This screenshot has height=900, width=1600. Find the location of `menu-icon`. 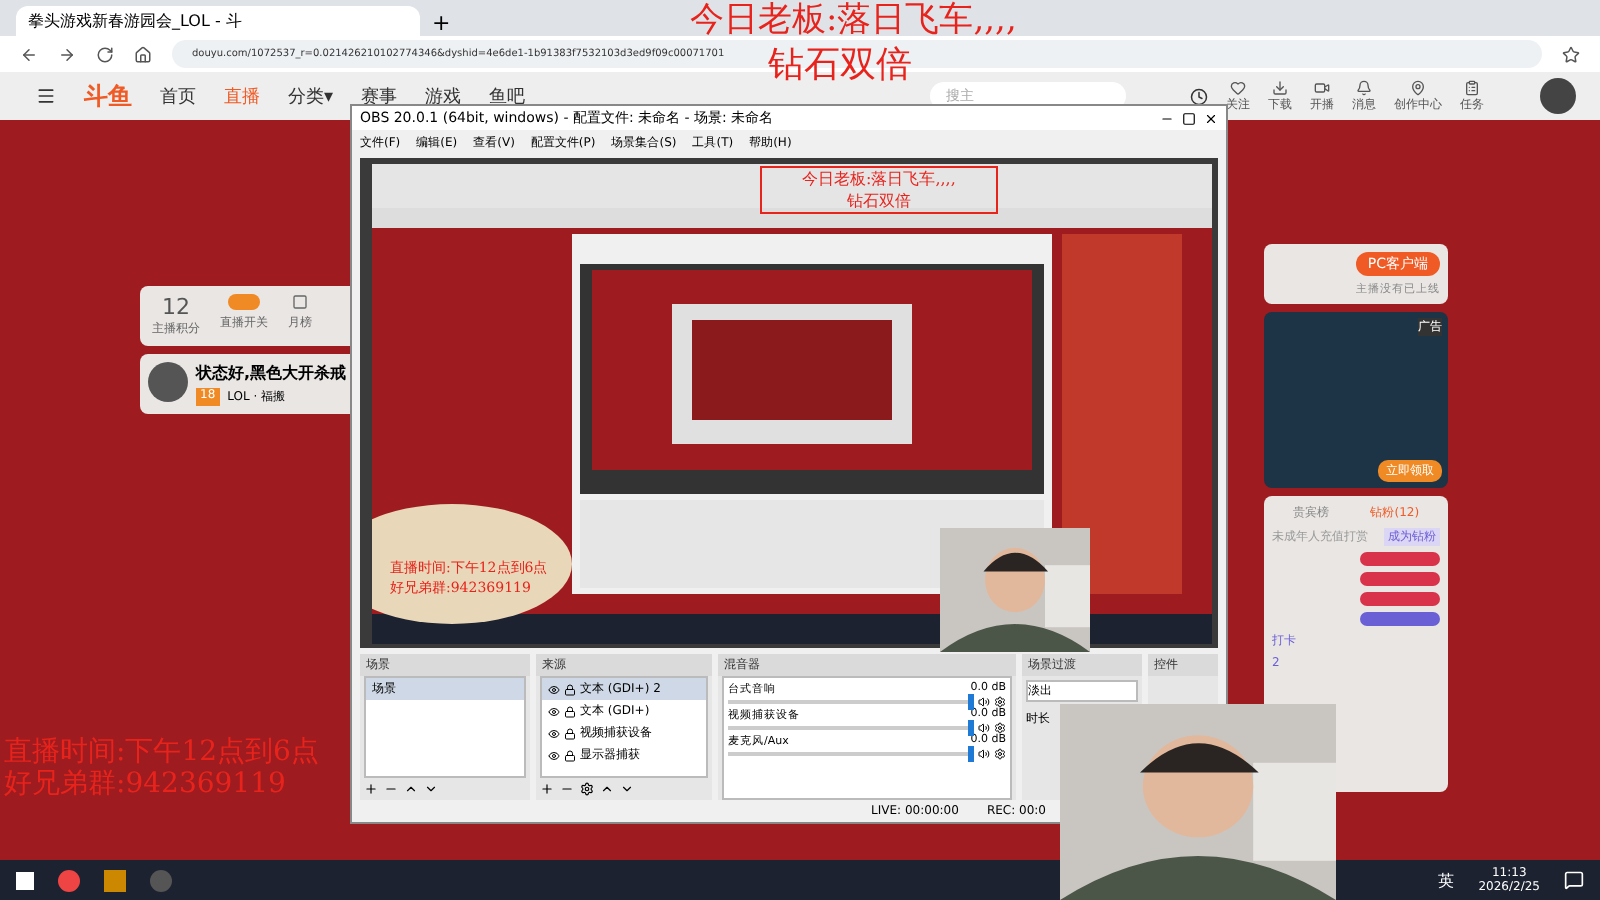

menu-icon is located at coordinates (46, 96).